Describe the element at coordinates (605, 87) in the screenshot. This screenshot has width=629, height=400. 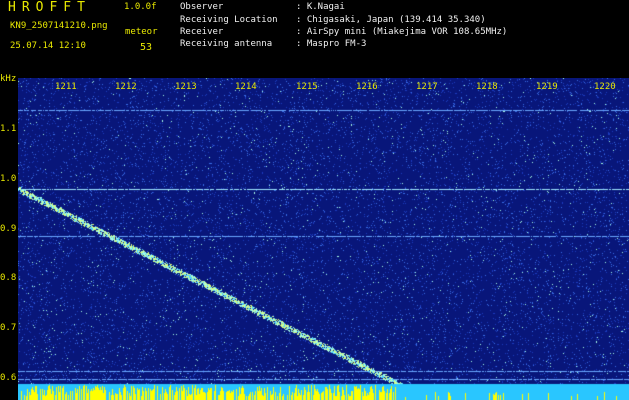
I see `x-tick-1220: 1220` at that location.